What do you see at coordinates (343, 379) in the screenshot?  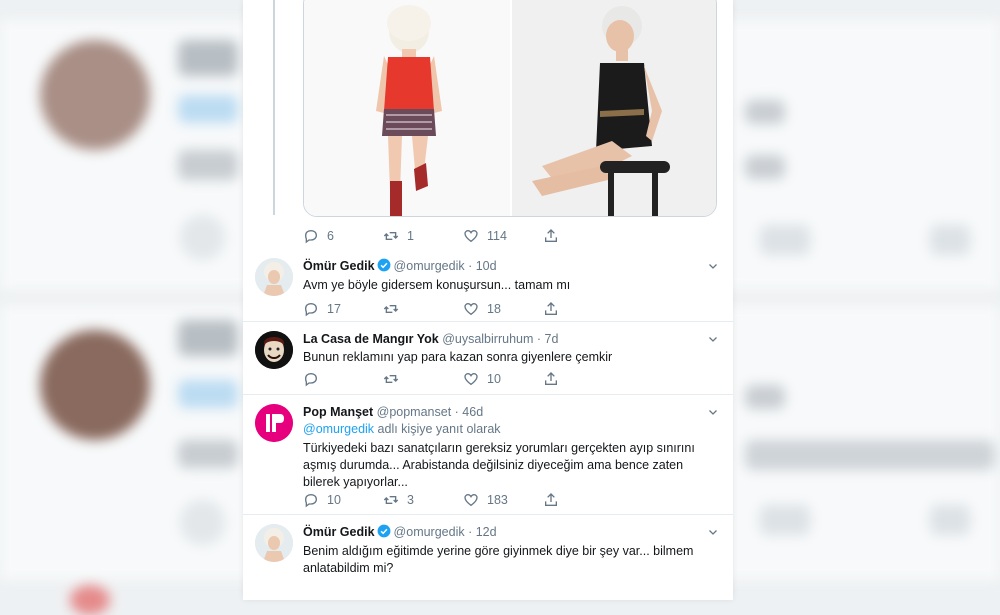 I see `reply-button` at bounding box center [343, 379].